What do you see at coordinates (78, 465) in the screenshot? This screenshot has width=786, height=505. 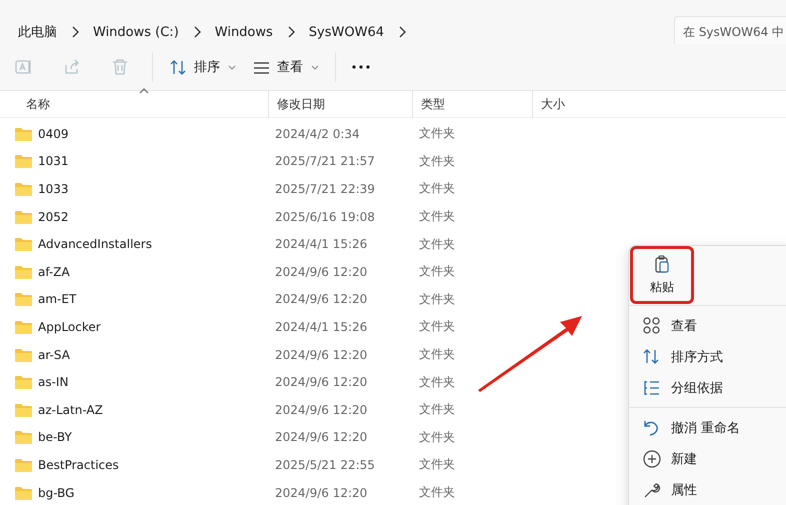 I see `file-name: BestPractices` at bounding box center [78, 465].